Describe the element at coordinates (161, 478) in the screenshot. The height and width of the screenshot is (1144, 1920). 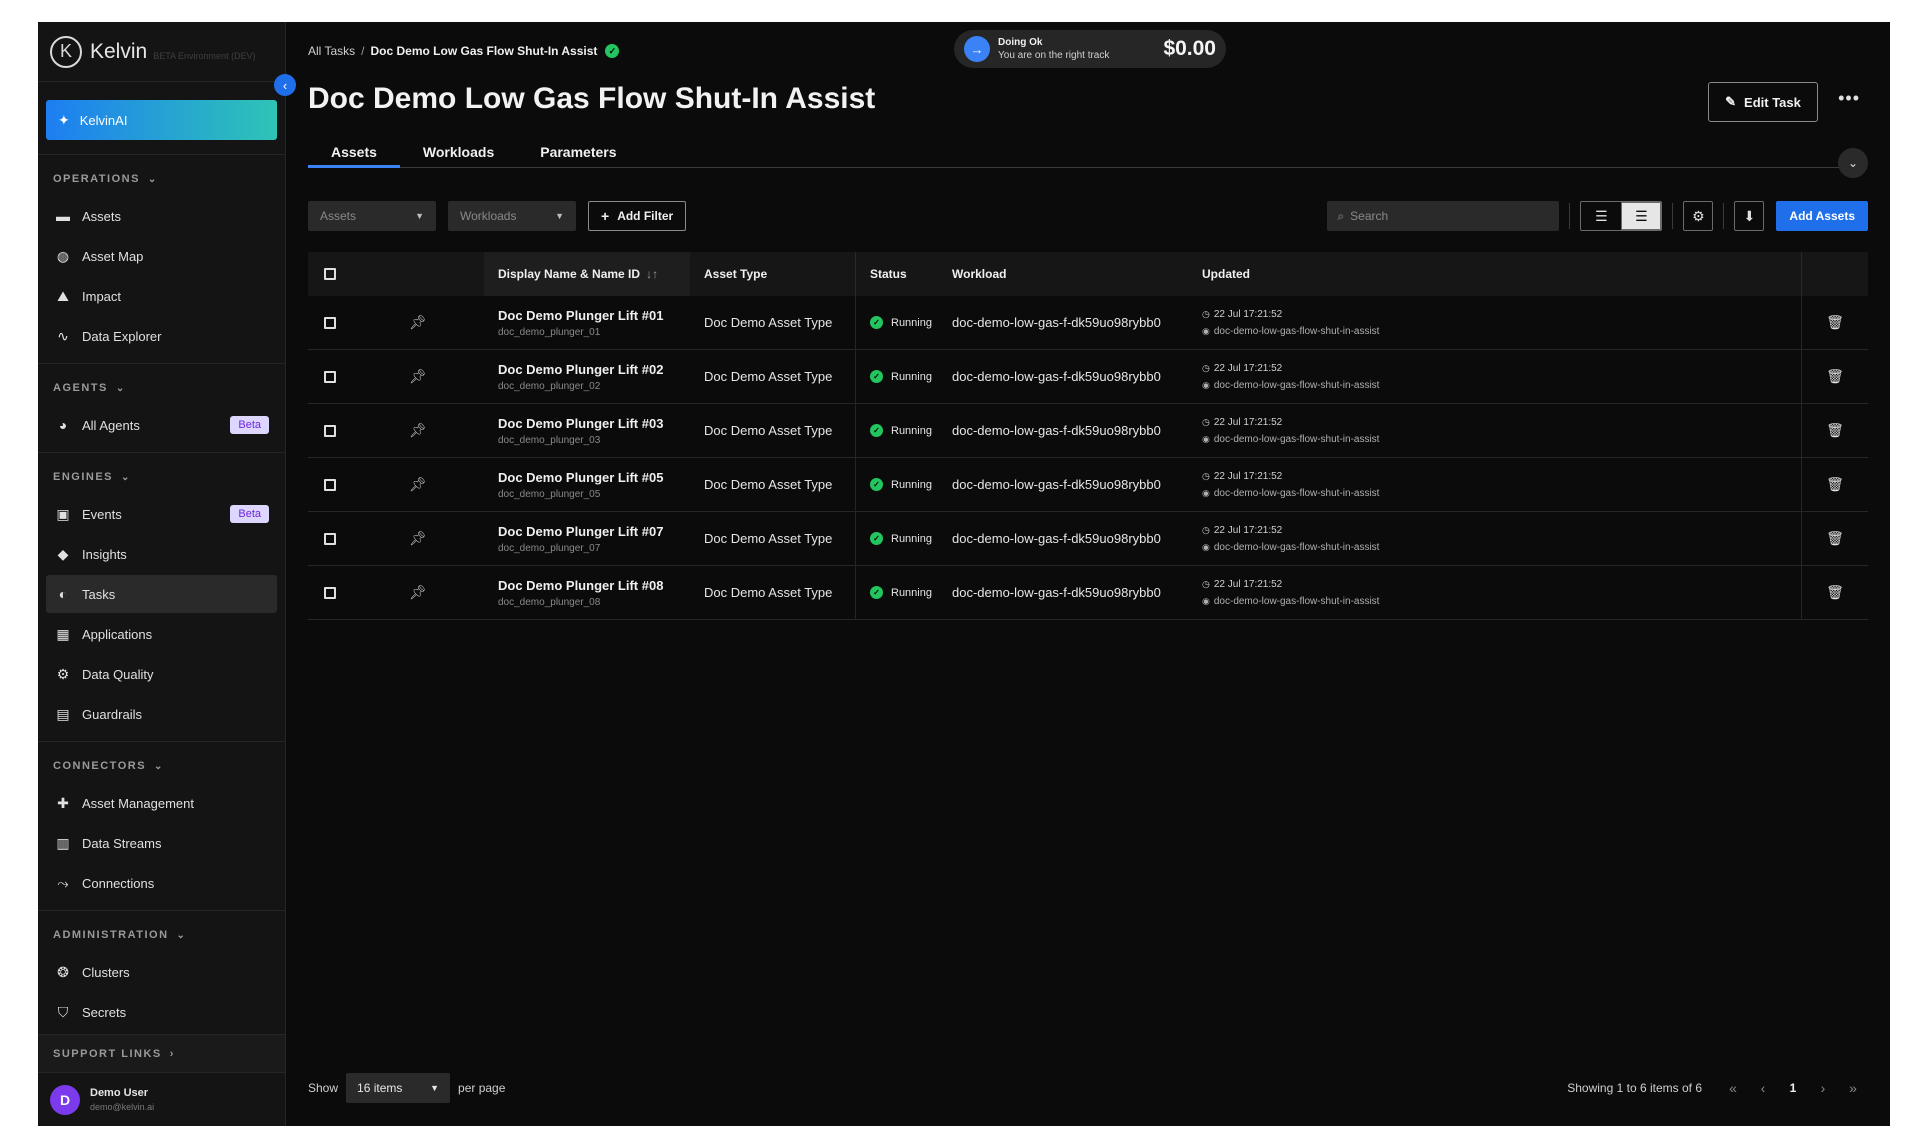
I see `section-title-engines: ENGINES ⌄` at that location.